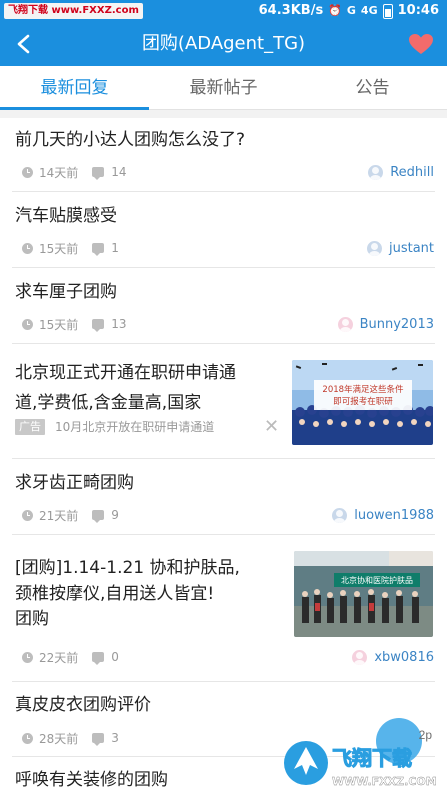 Image resolution: width=447 pixels, height=797 pixels. Describe the element at coordinates (369, 10) in the screenshot. I see `signal-4g-icon: 4G` at that location.